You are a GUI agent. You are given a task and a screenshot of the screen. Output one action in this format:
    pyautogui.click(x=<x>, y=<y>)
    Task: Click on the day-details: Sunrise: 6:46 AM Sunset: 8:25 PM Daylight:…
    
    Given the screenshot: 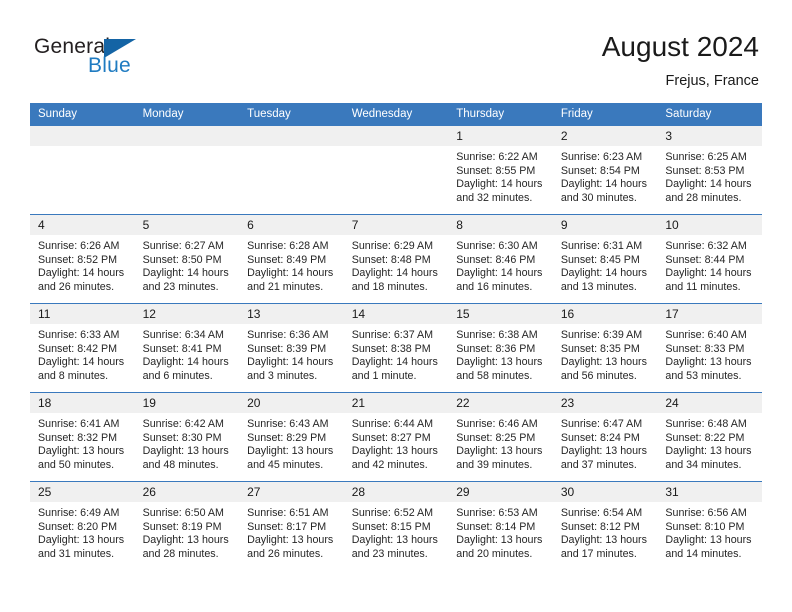 What is the action you would take?
    pyautogui.click(x=500, y=442)
    